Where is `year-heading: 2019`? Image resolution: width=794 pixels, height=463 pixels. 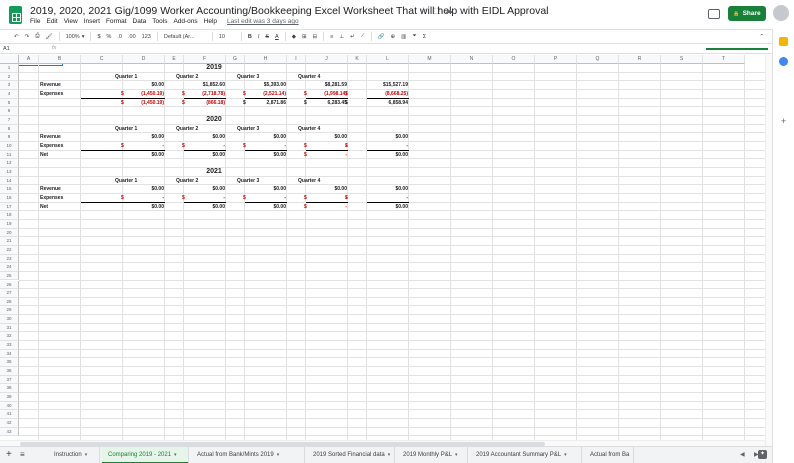 year-heading: 2019 is located at coordinates (214, 68).